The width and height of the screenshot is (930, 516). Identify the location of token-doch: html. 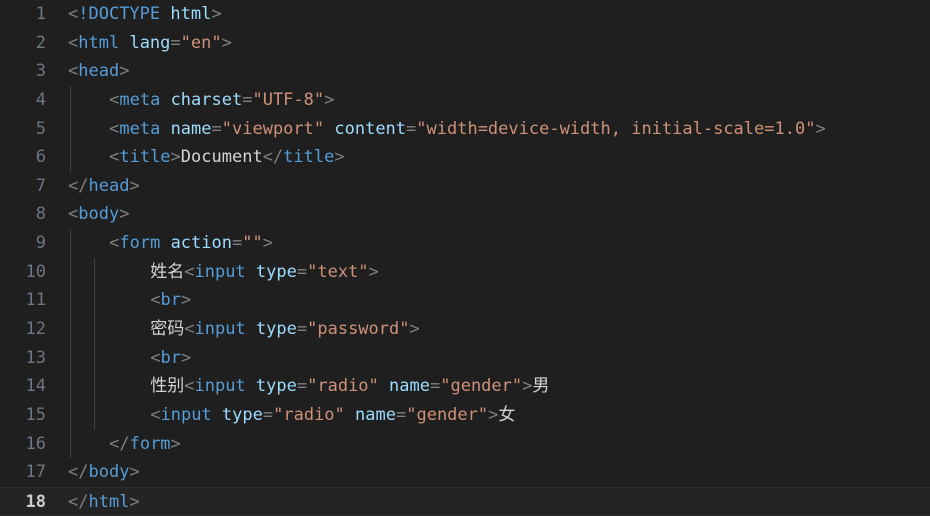
(191, 14).